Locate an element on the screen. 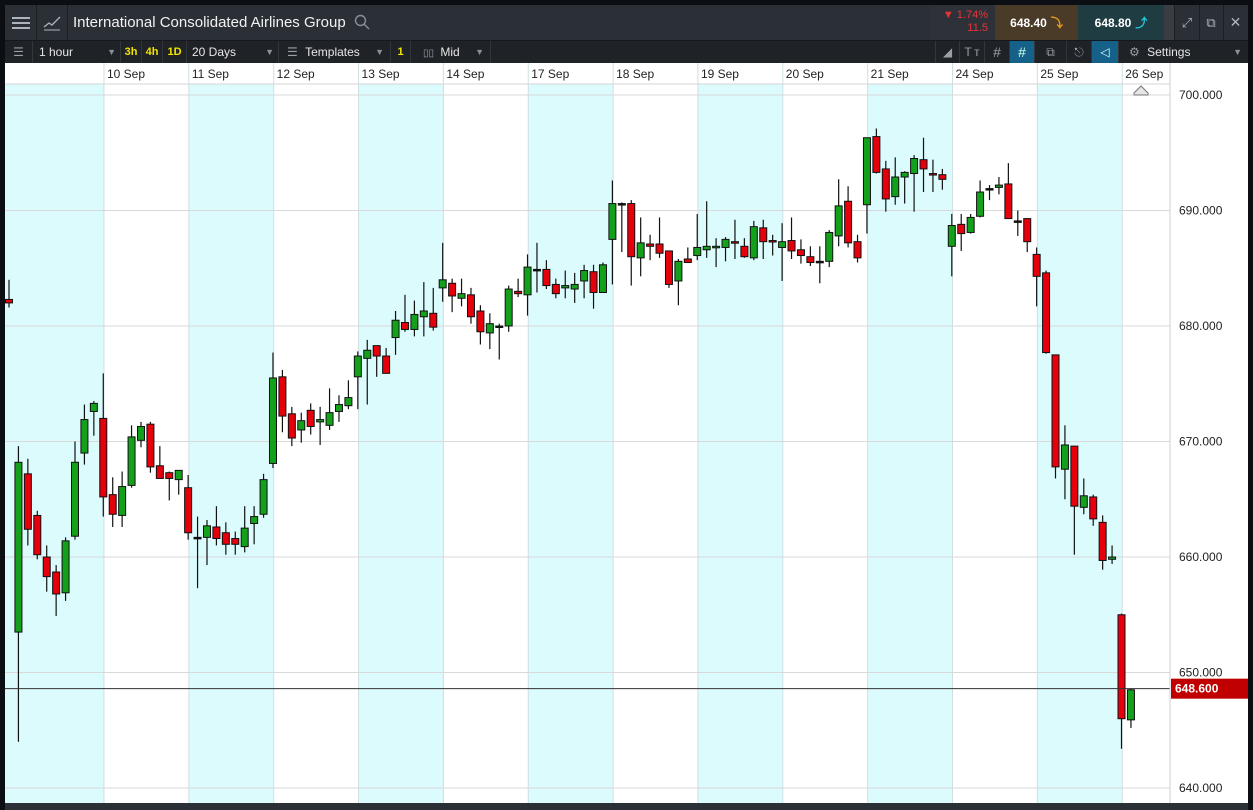 The width and height of the screenshot is (1253, 810). chart-type-button is located at coordinates (52, 22).